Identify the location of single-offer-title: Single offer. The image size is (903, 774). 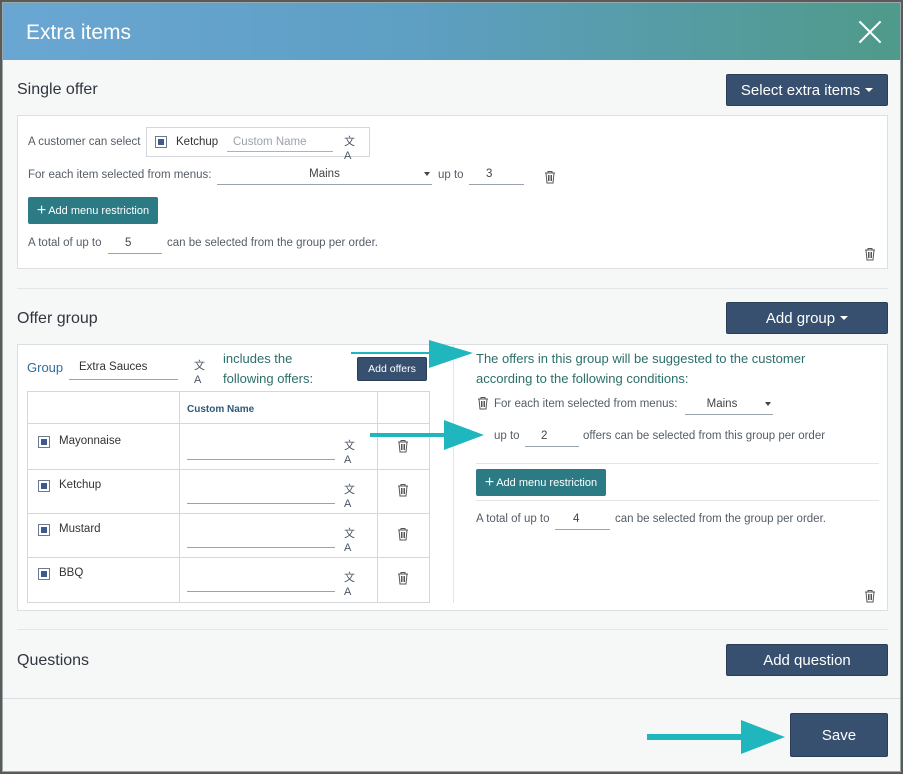
(57, 89).